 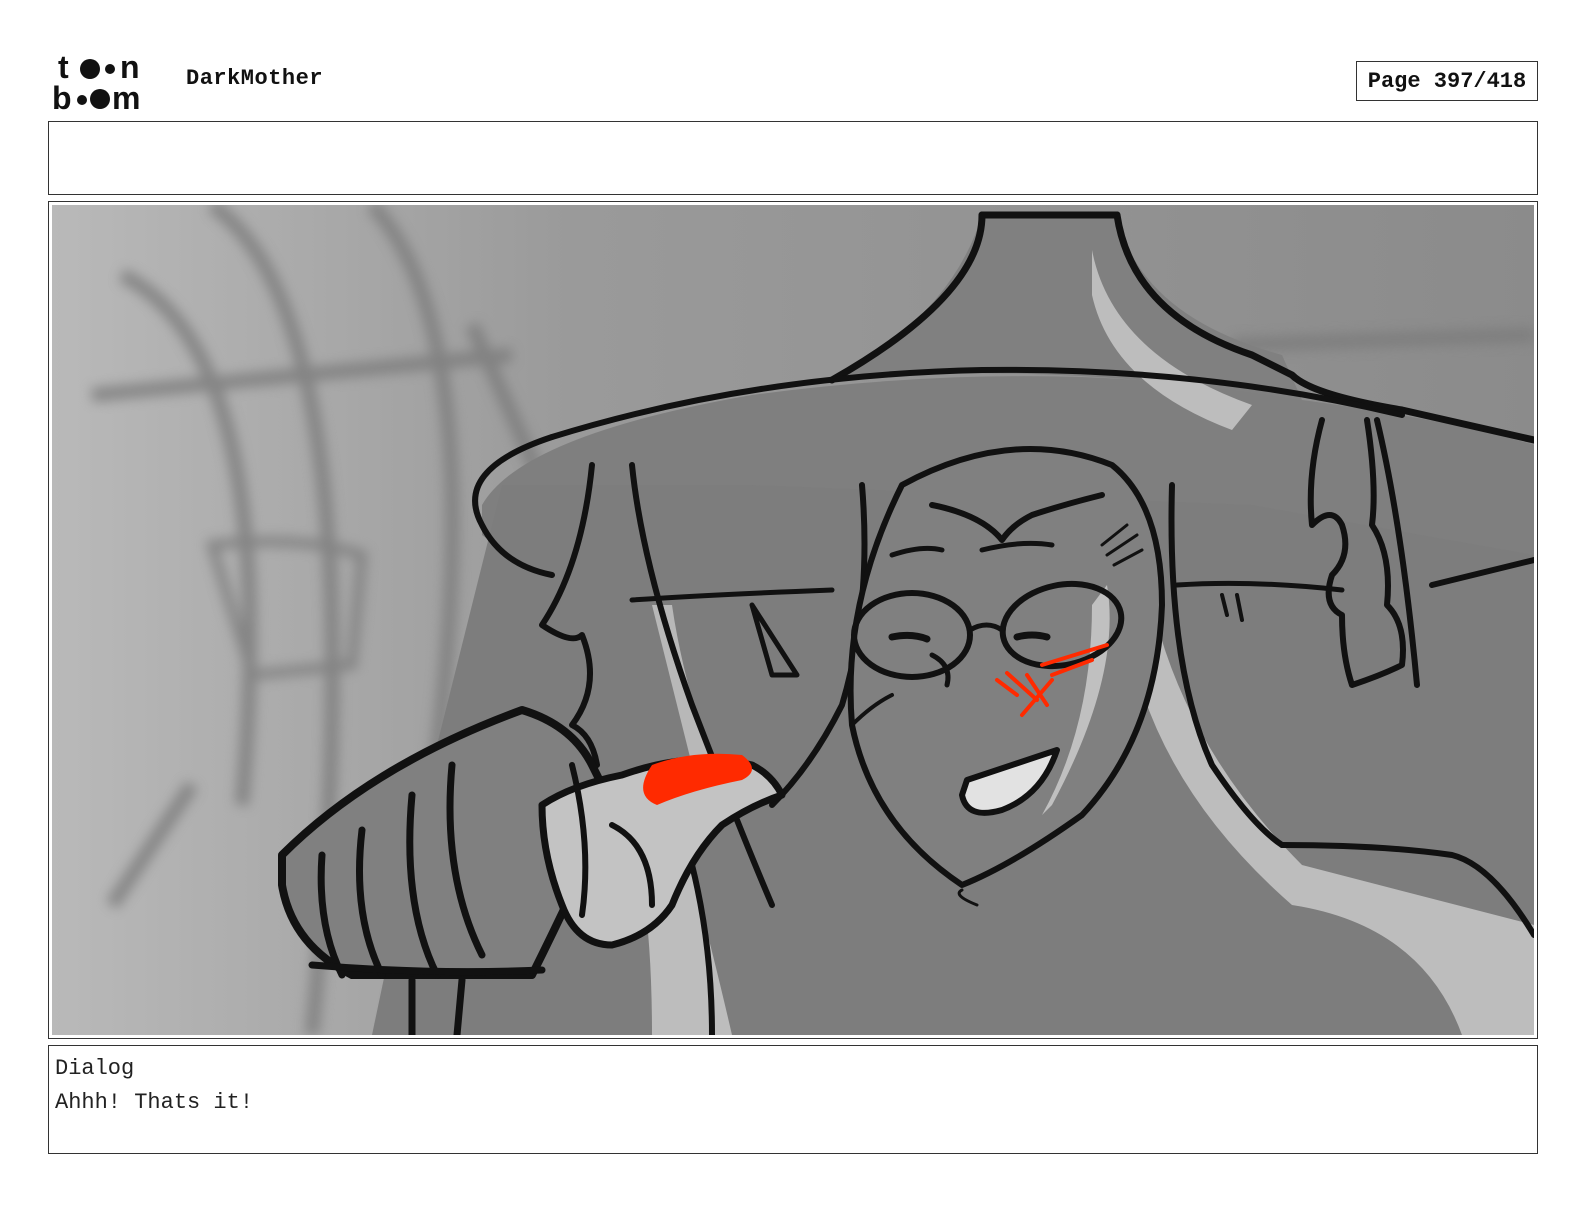 I want to click on page-label: Page 397/418, so click(x=1447, y=81).